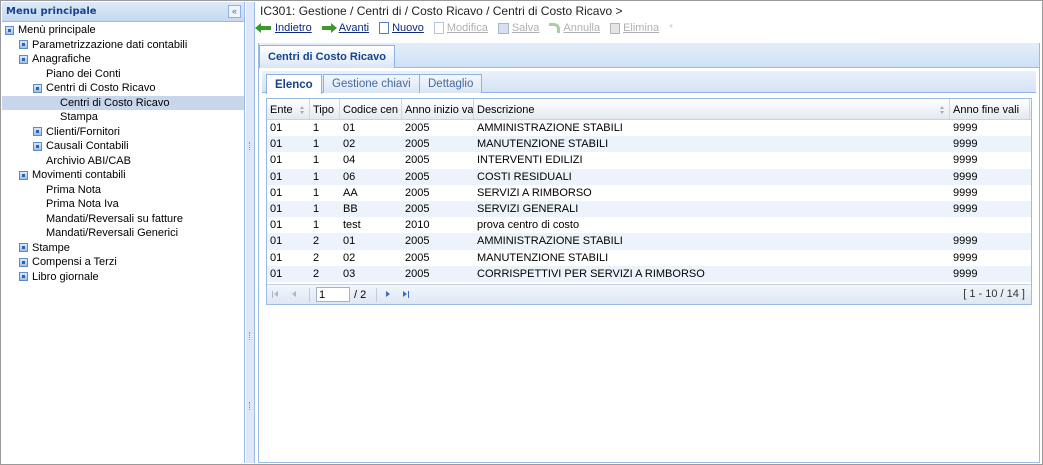 This screenshot has width=1043, height=465. Describe the element at coordinates (438, 109) in the screenshot. I see `column-header-anno-inizio: Anno inizio va` at that location.